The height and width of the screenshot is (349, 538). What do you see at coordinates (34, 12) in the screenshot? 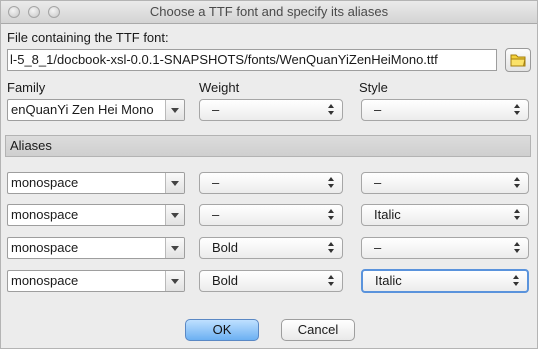
I see `minimize-window-button` at bounding box center [34, 12].